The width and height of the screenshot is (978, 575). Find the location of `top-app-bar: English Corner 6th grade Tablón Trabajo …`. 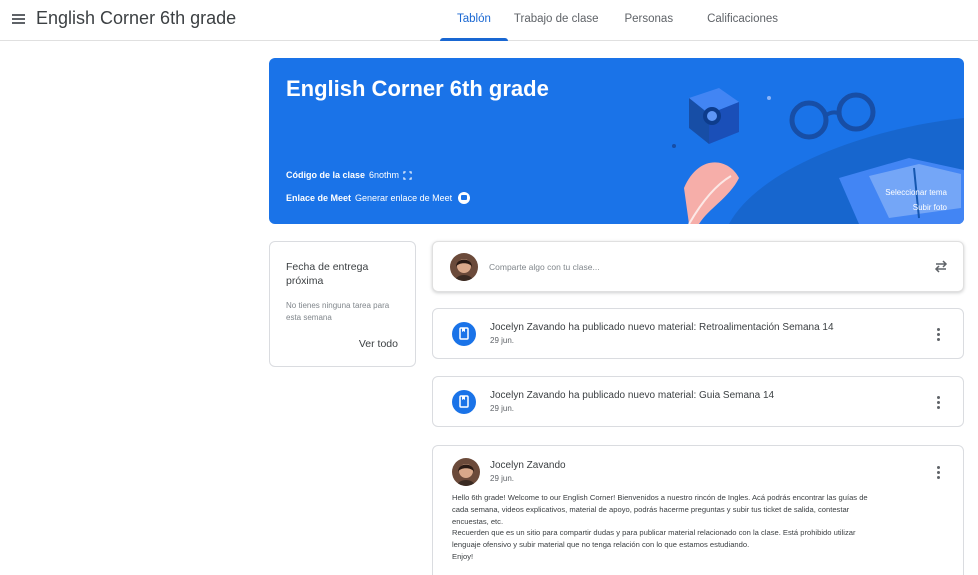

top-app-bar: English Corner 6th grade Tablón Trabajo … is located at coordinates (489, 20).